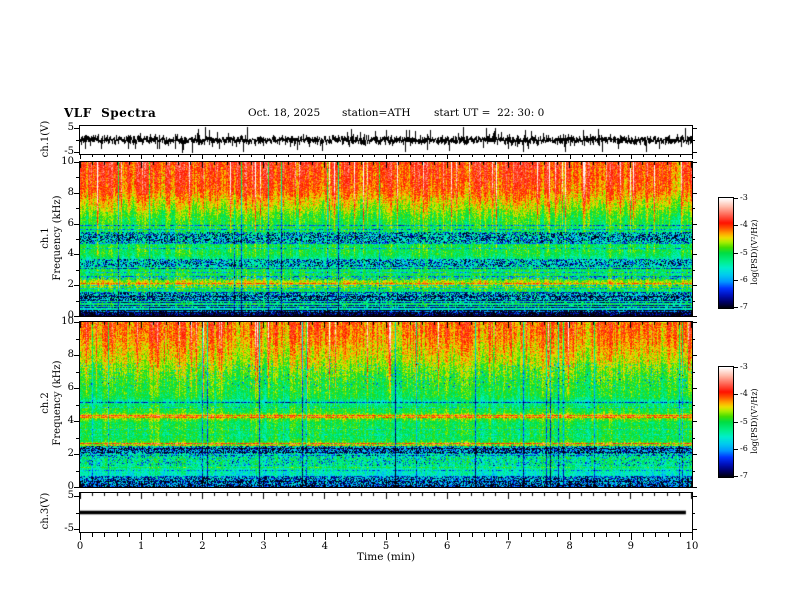 The image size is (792, 612). What do you see at coordinates (67, 321) in the screenshot?
I see `y-tick-label: 10` at bounding box center [67, 321].